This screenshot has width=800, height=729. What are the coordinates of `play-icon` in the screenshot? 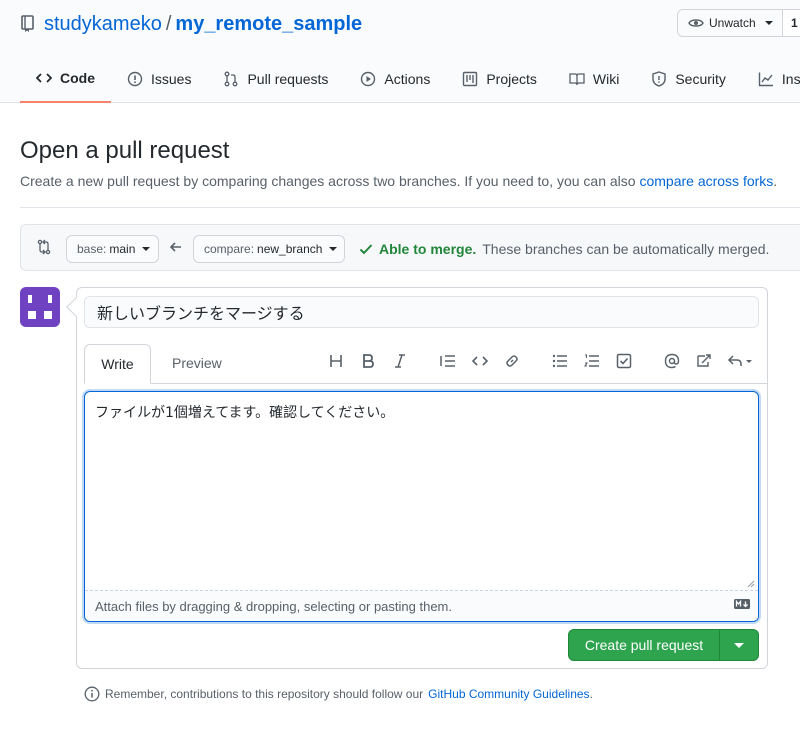 It's located at (368, 79).